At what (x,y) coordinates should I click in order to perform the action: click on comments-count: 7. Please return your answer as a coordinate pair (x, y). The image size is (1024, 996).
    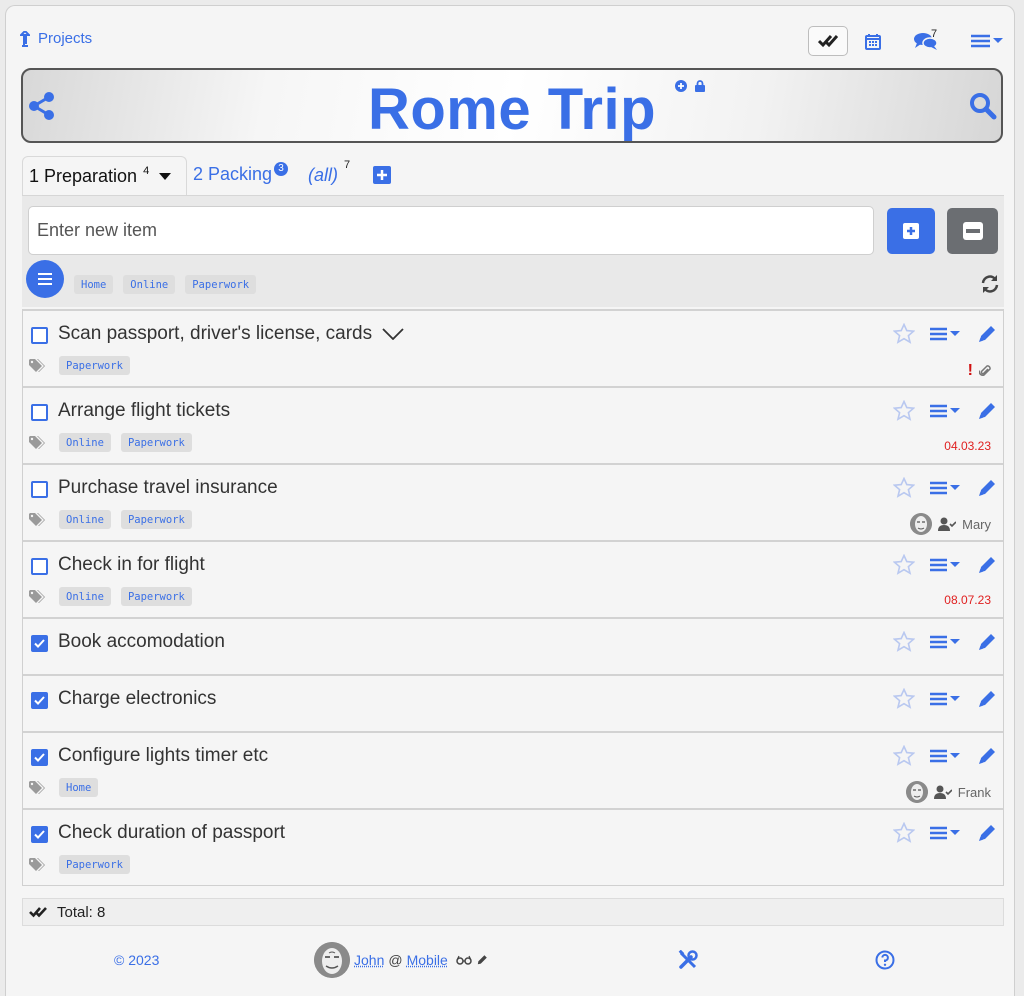
    Looking at the image, I should click on (934, 34).